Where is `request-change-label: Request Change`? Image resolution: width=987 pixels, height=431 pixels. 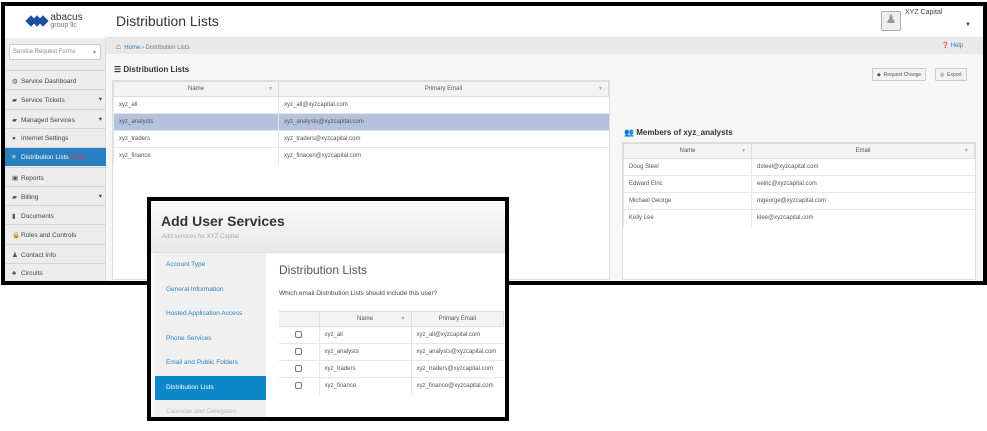 request-change-label: Request Change is located at coordinates (902, 75).